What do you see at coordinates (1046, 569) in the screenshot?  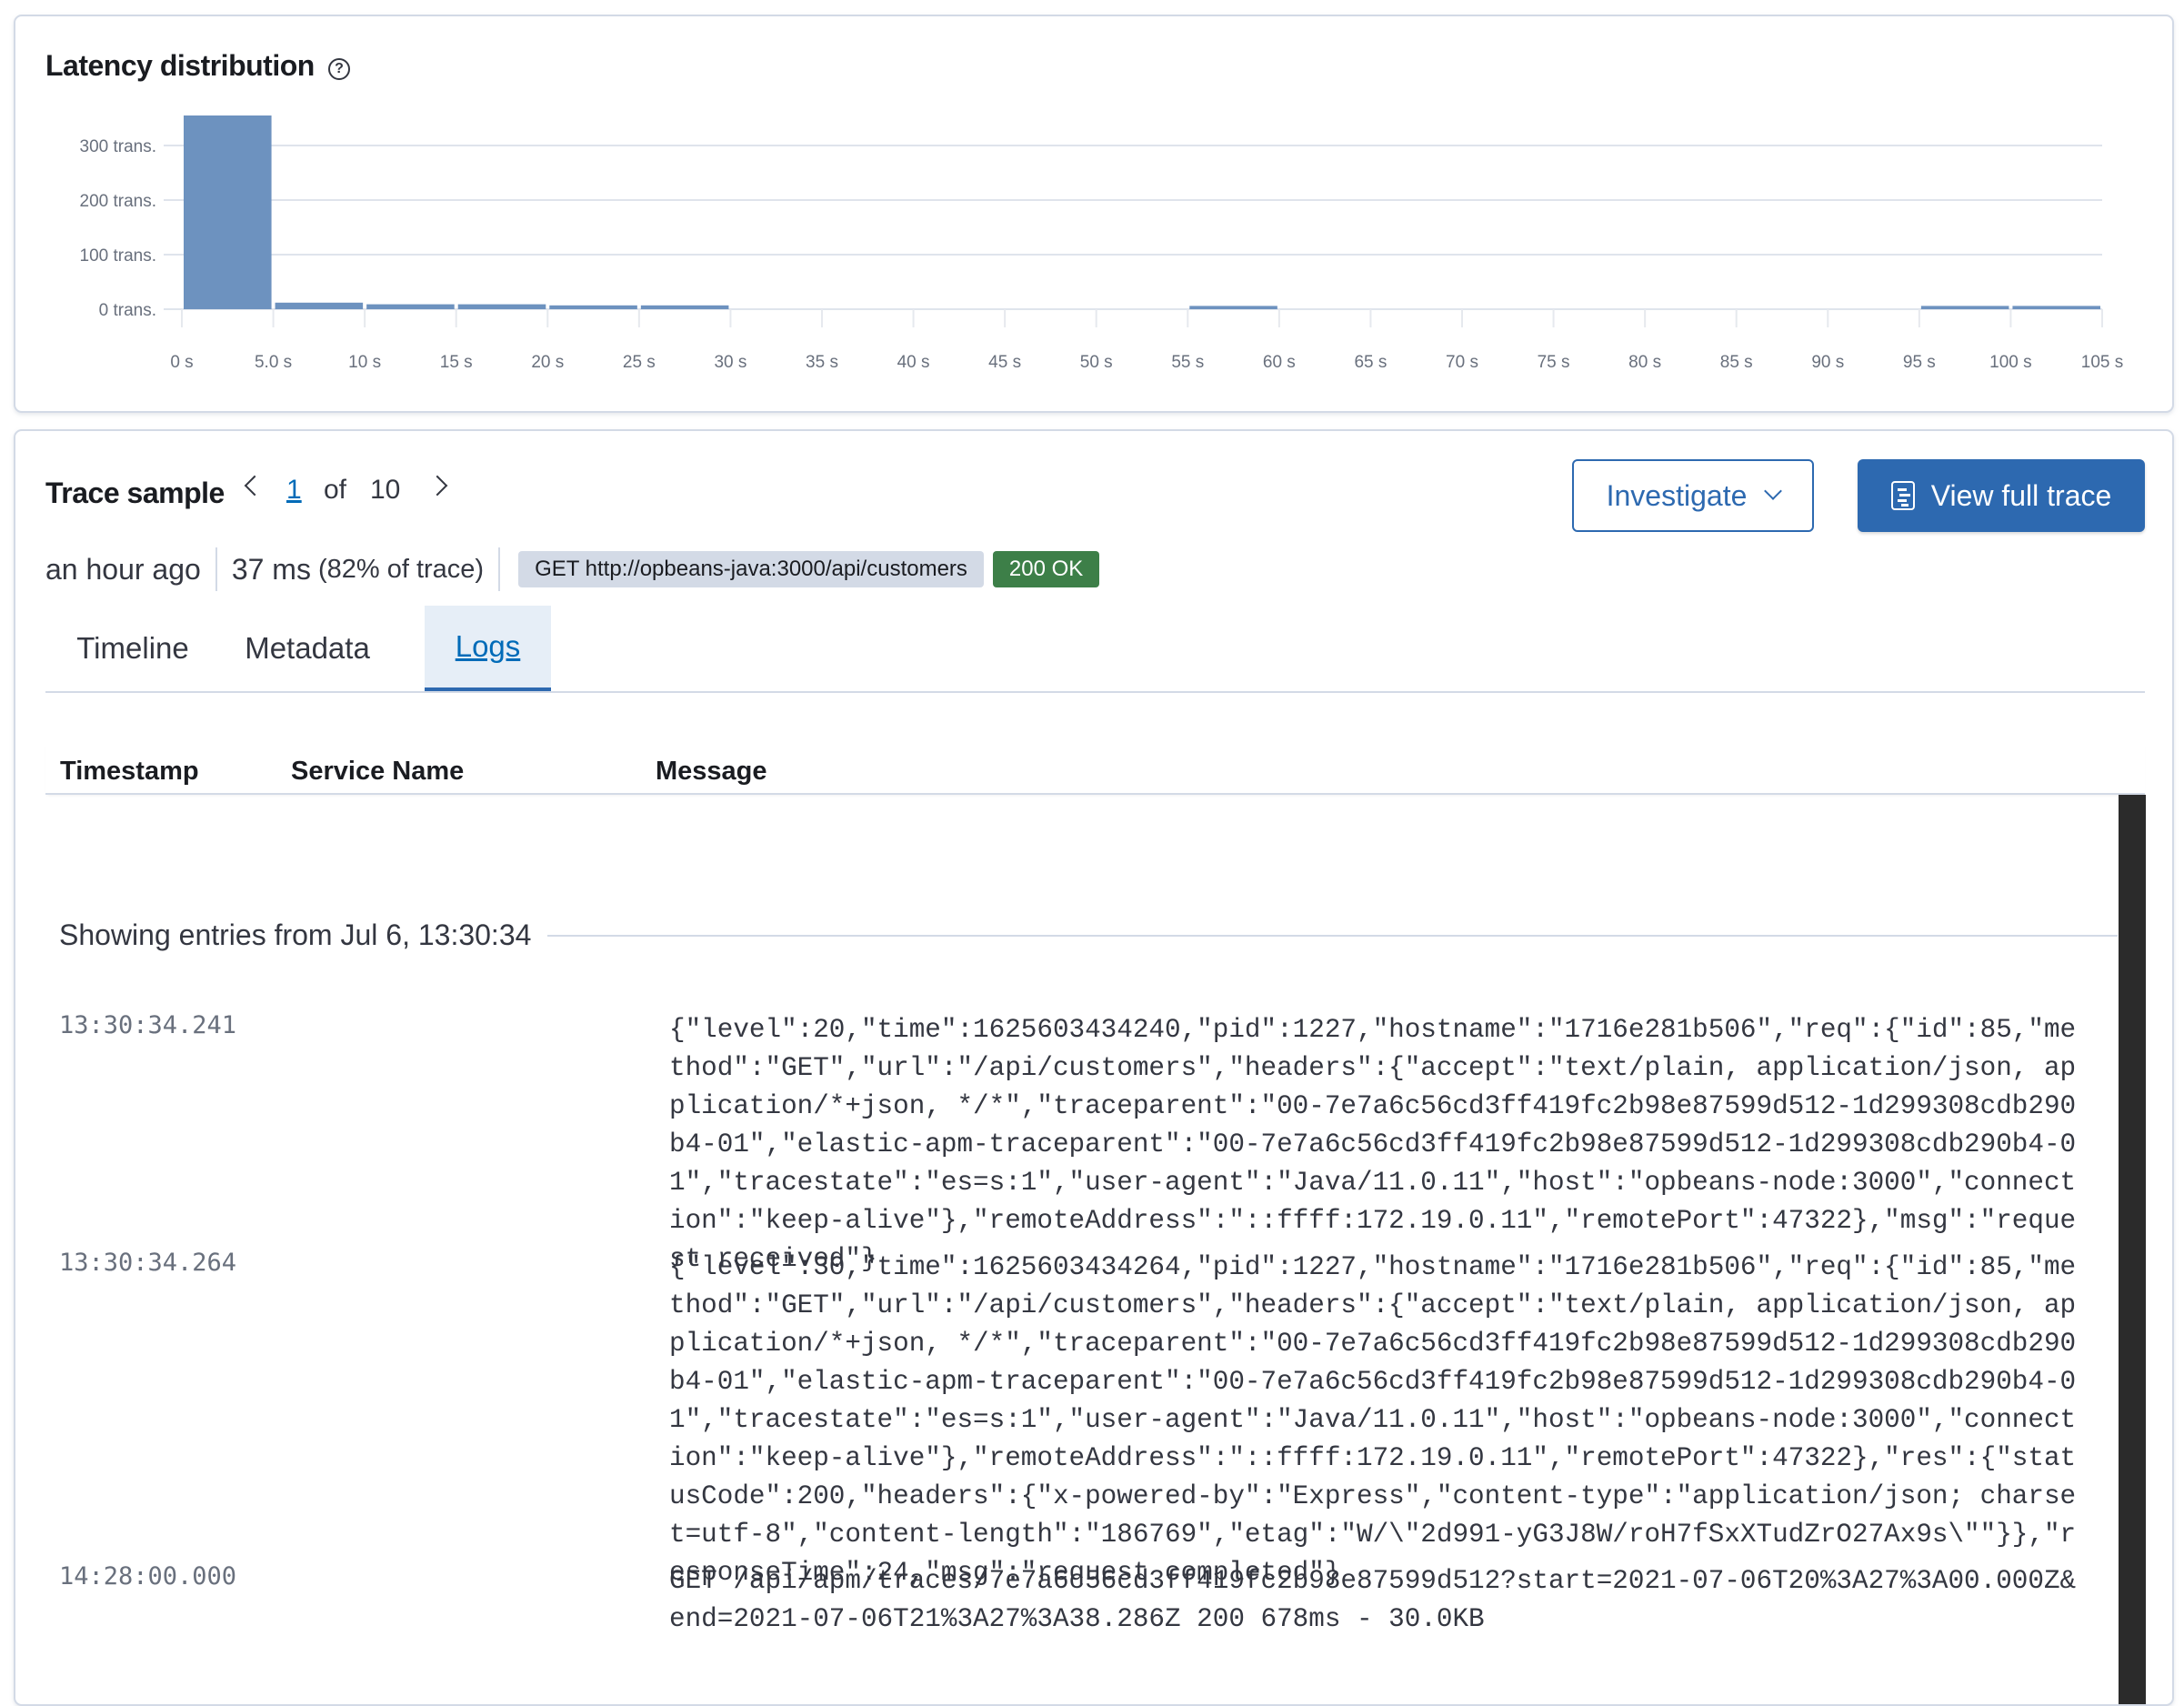 I see `status-badge: 200 OK` at bounding box center [1046, 569].